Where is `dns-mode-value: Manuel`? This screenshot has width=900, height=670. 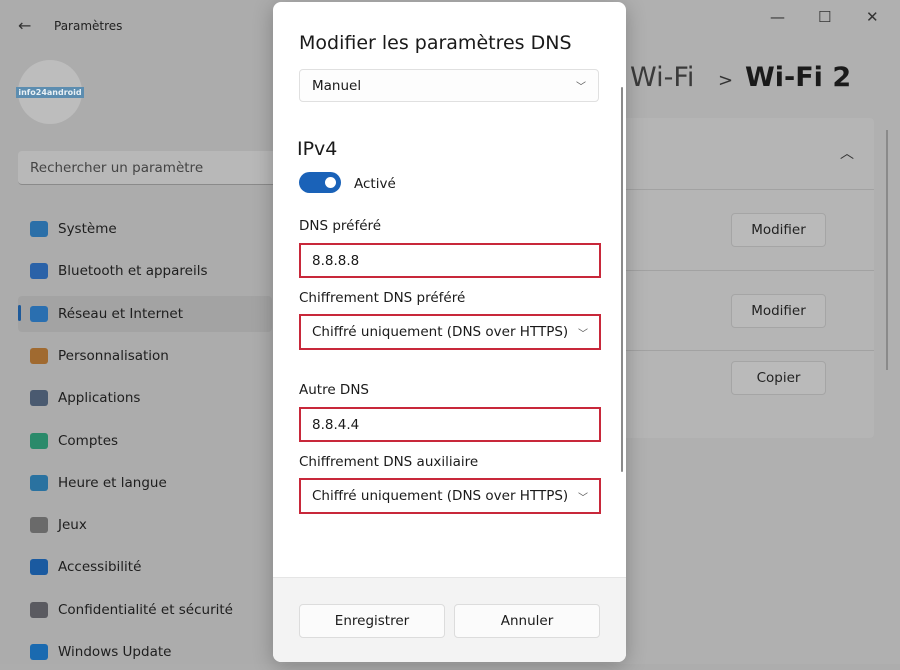 dns-mode-value: Manuel is located at coordinates (337, 85).